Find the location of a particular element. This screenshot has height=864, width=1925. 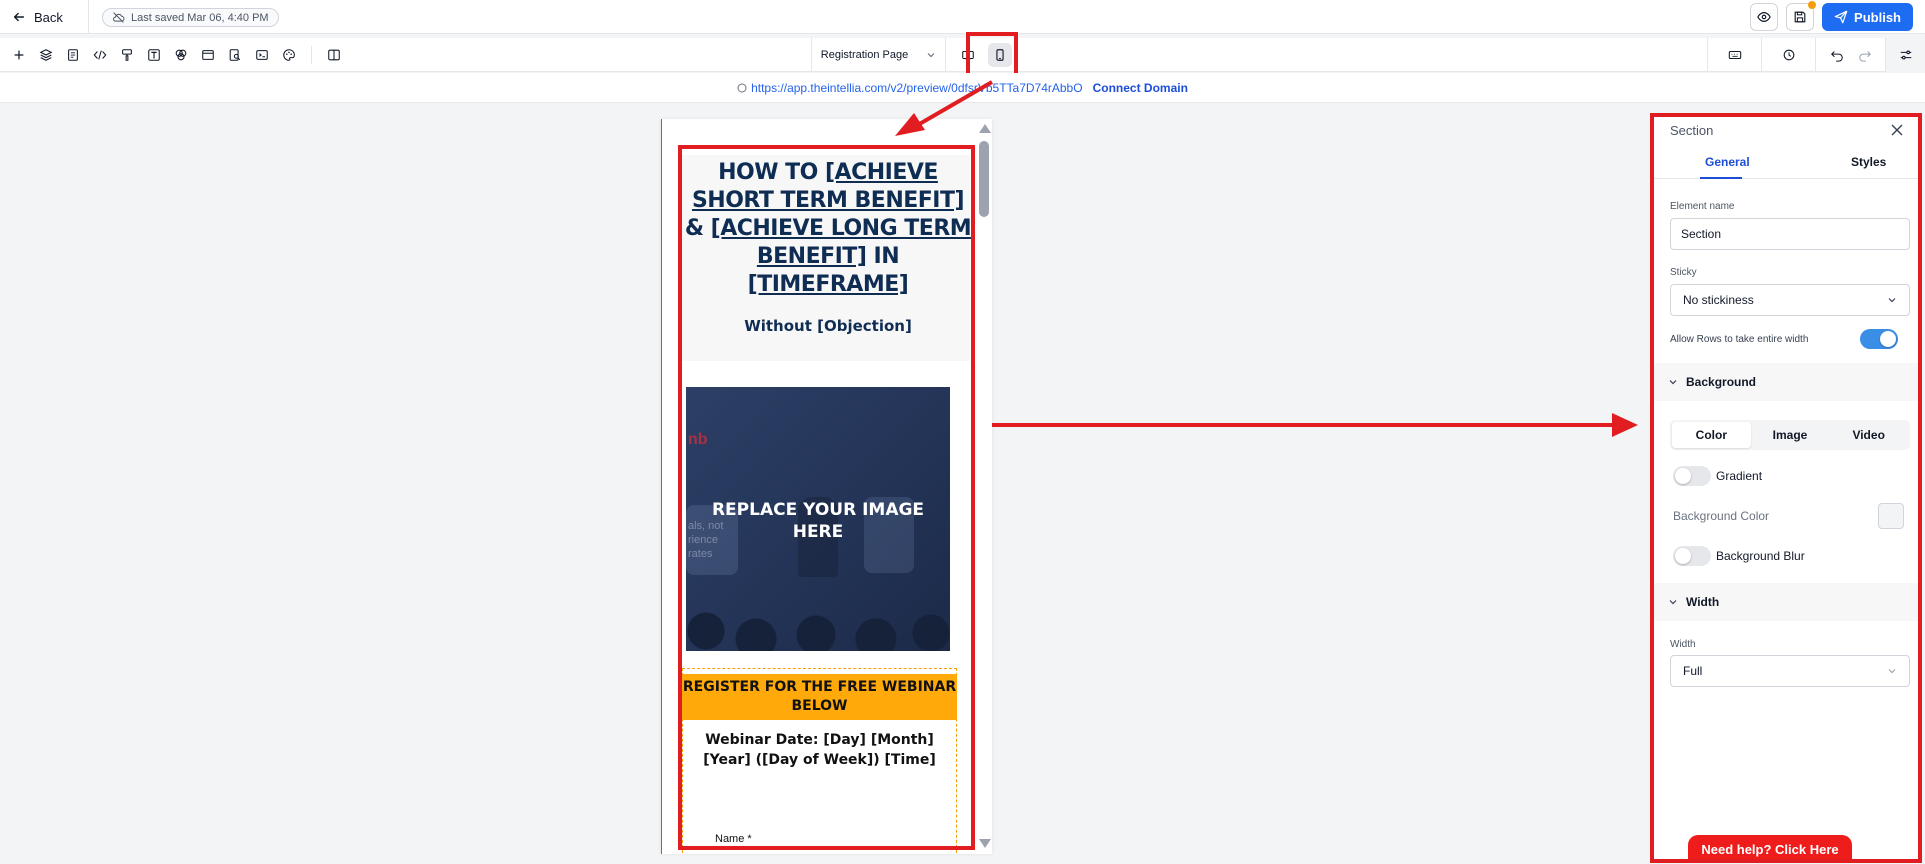

paint-brush-icon is located at coordinates (127, 55).